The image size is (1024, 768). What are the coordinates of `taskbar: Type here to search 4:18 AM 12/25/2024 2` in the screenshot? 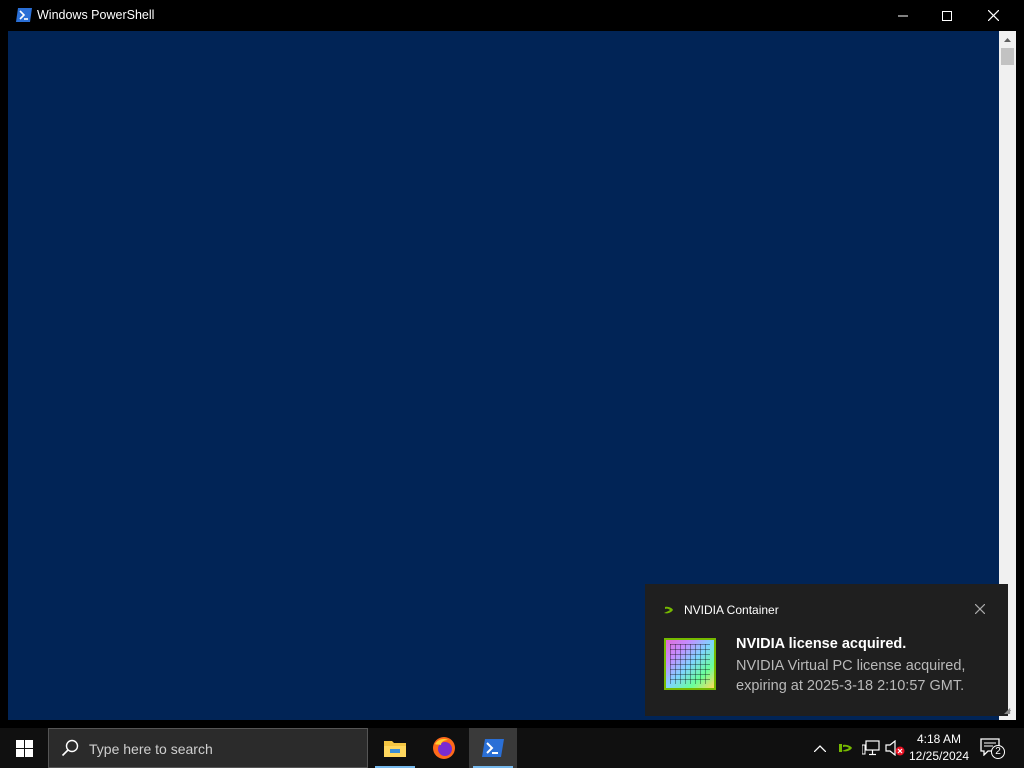 It's located at (512, 748).